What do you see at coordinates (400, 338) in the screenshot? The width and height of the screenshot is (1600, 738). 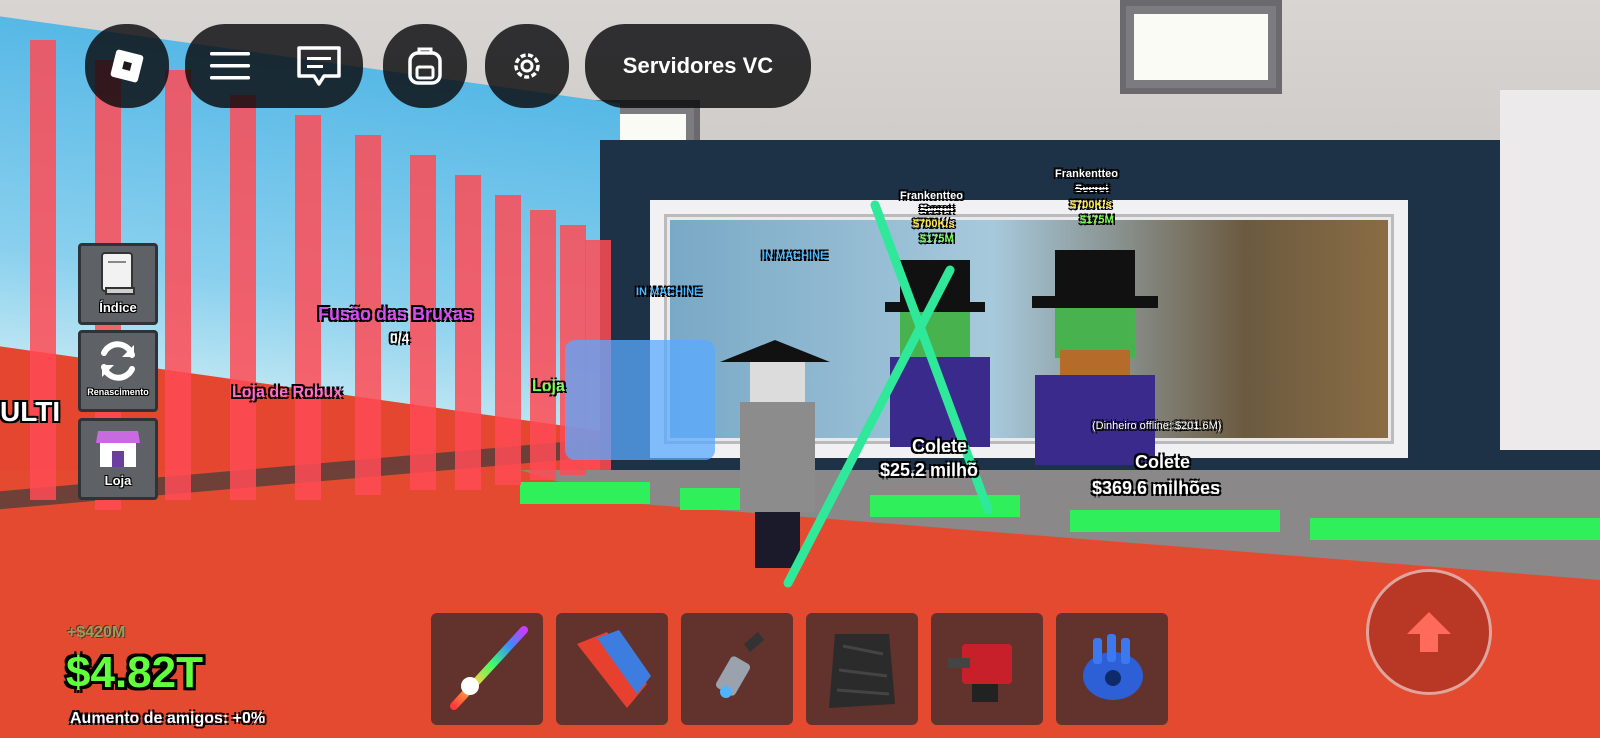 I see `fusion-count: 0/4` at bounding box center [400, 338].